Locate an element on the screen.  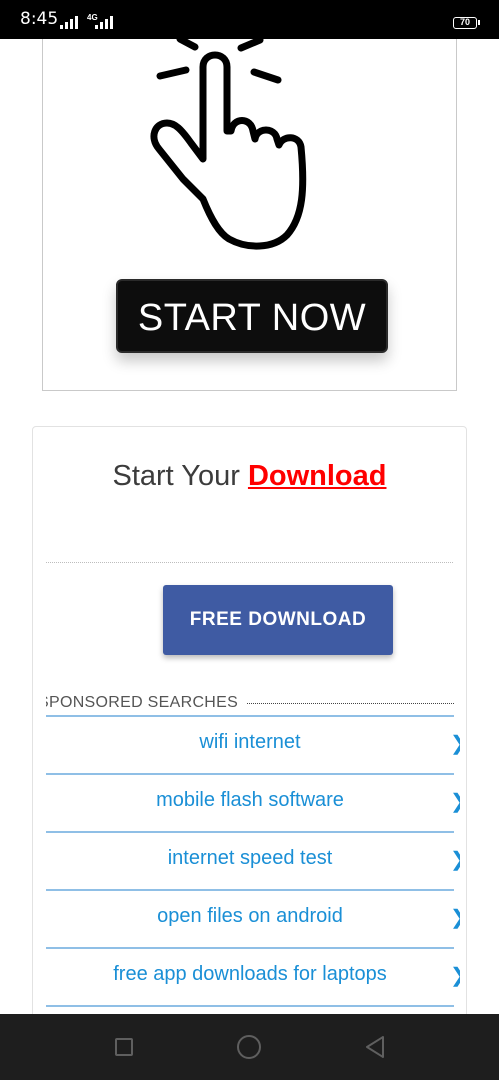
search-item-label: open files on android is located at coordinates (250, 916).